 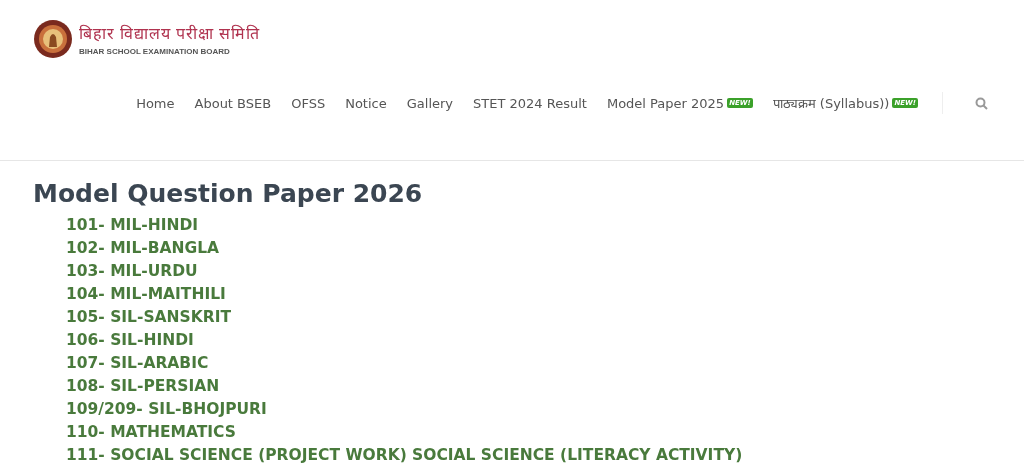 I want to click on paper-link: 108- SIL-PERSIAN, so click(x=528, y=386).